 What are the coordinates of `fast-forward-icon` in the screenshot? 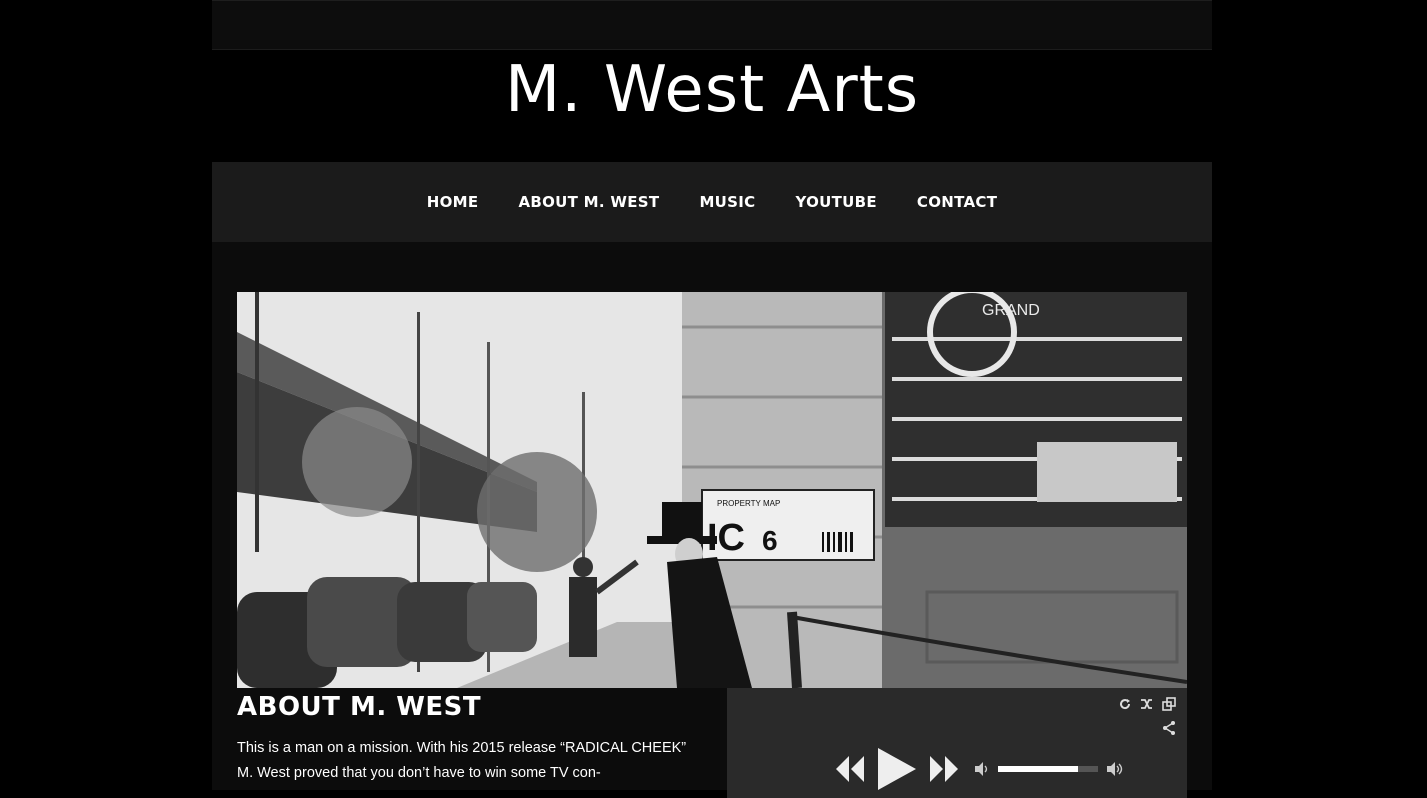 It's located at (944, 769).